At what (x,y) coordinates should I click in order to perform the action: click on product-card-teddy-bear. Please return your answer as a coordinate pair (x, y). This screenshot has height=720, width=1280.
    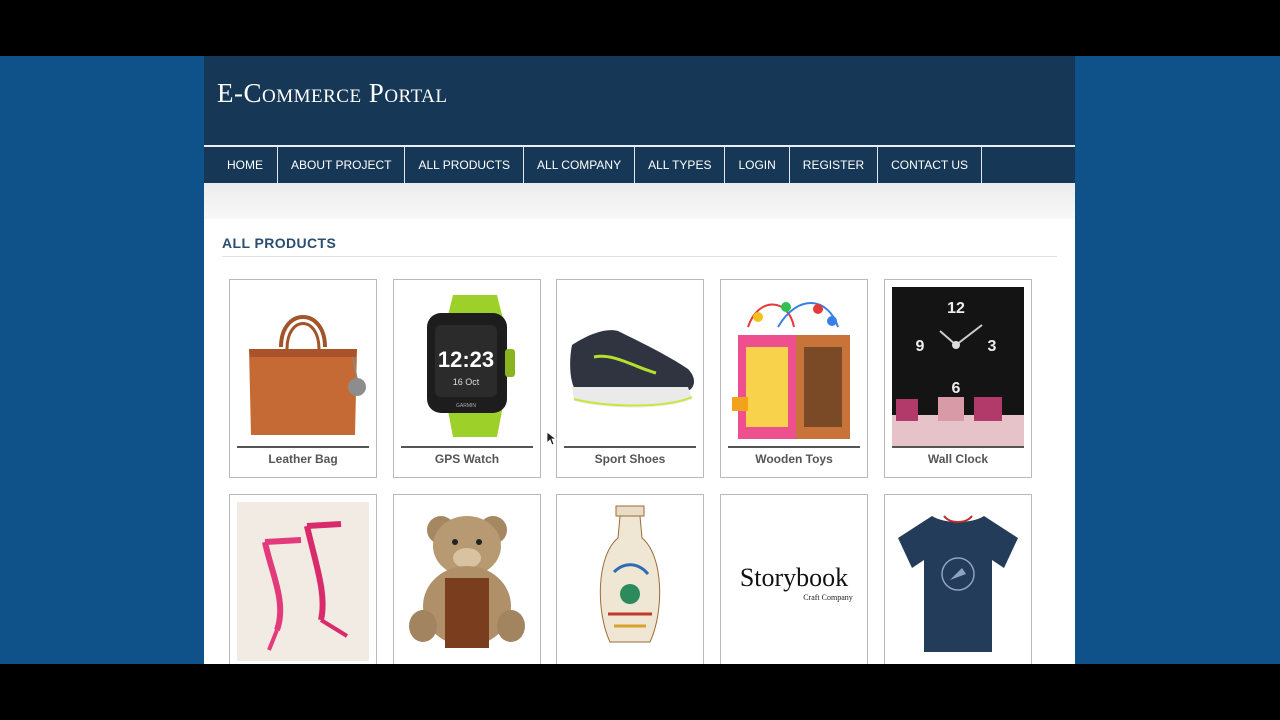
    Looking at the image, I should click on (467, 579).